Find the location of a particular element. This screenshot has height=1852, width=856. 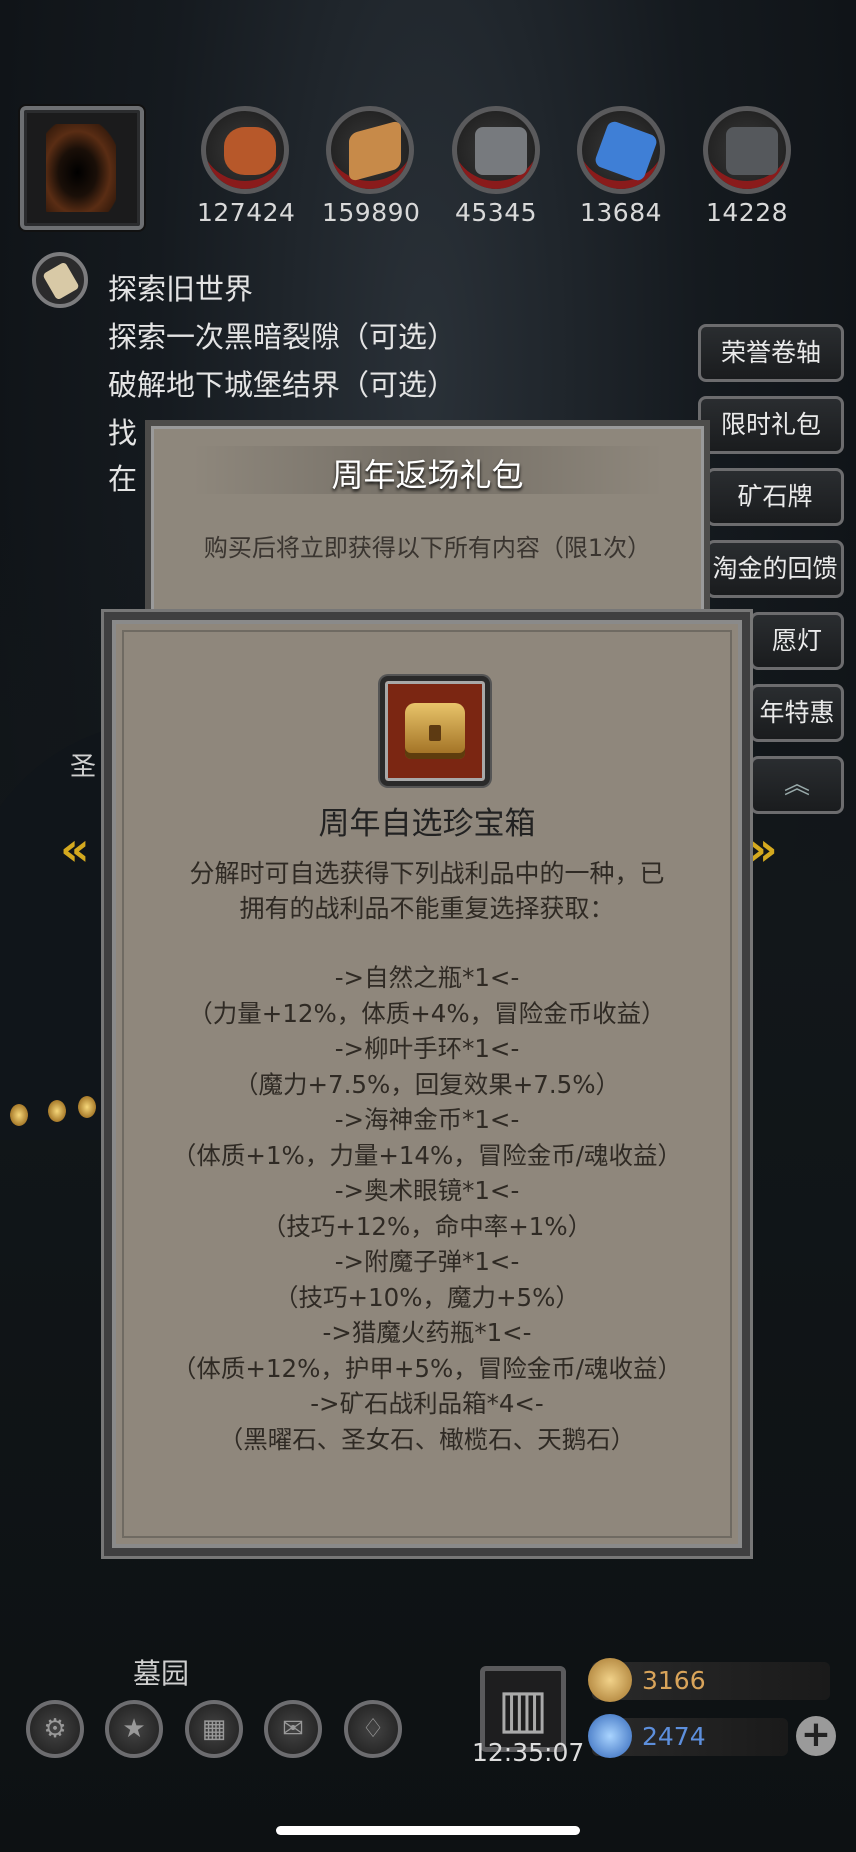

loot-name: ->自然之瓶*1<- is located at coordinates (427, 977).